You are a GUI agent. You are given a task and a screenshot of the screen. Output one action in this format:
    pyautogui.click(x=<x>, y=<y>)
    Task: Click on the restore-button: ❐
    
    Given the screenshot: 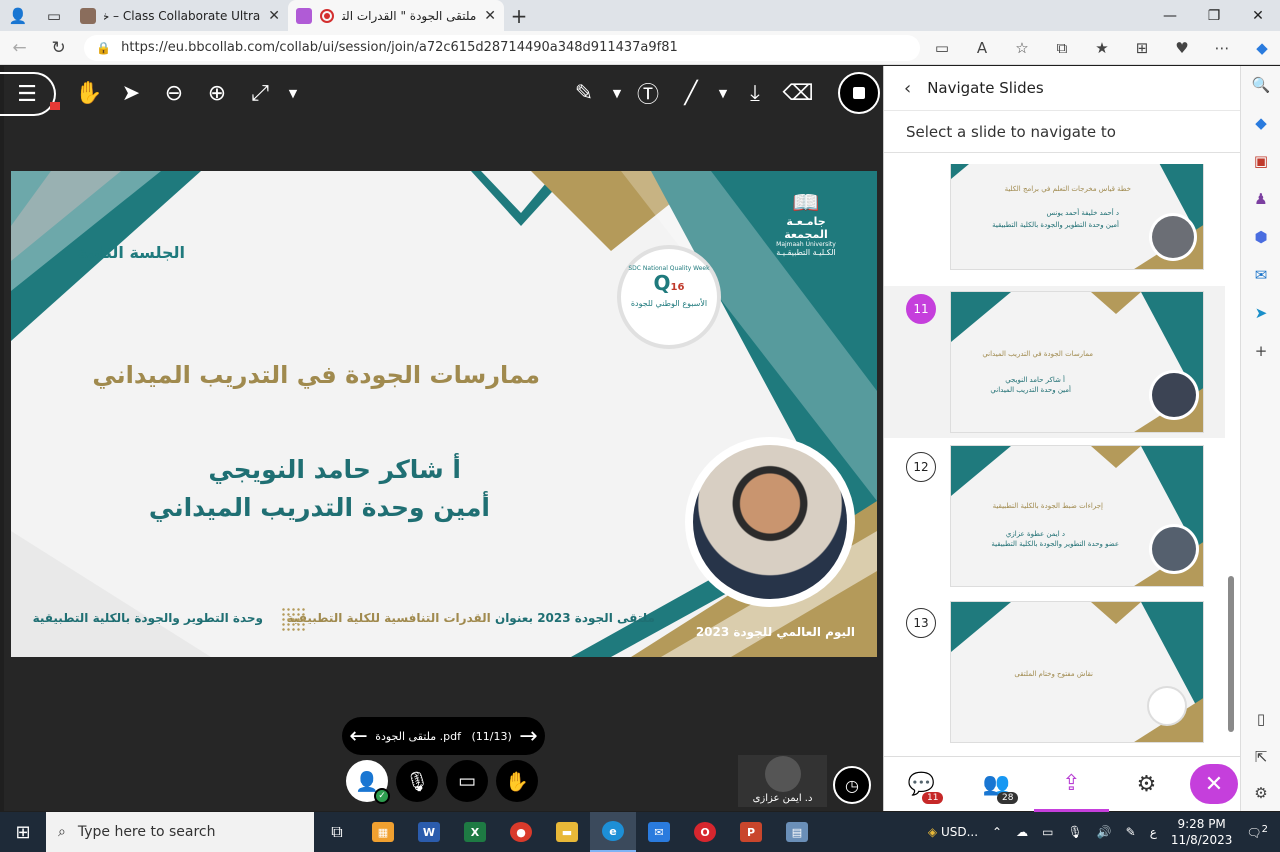 What is the action you would take?
    pyautogui.click(x=1214, y=16)
    